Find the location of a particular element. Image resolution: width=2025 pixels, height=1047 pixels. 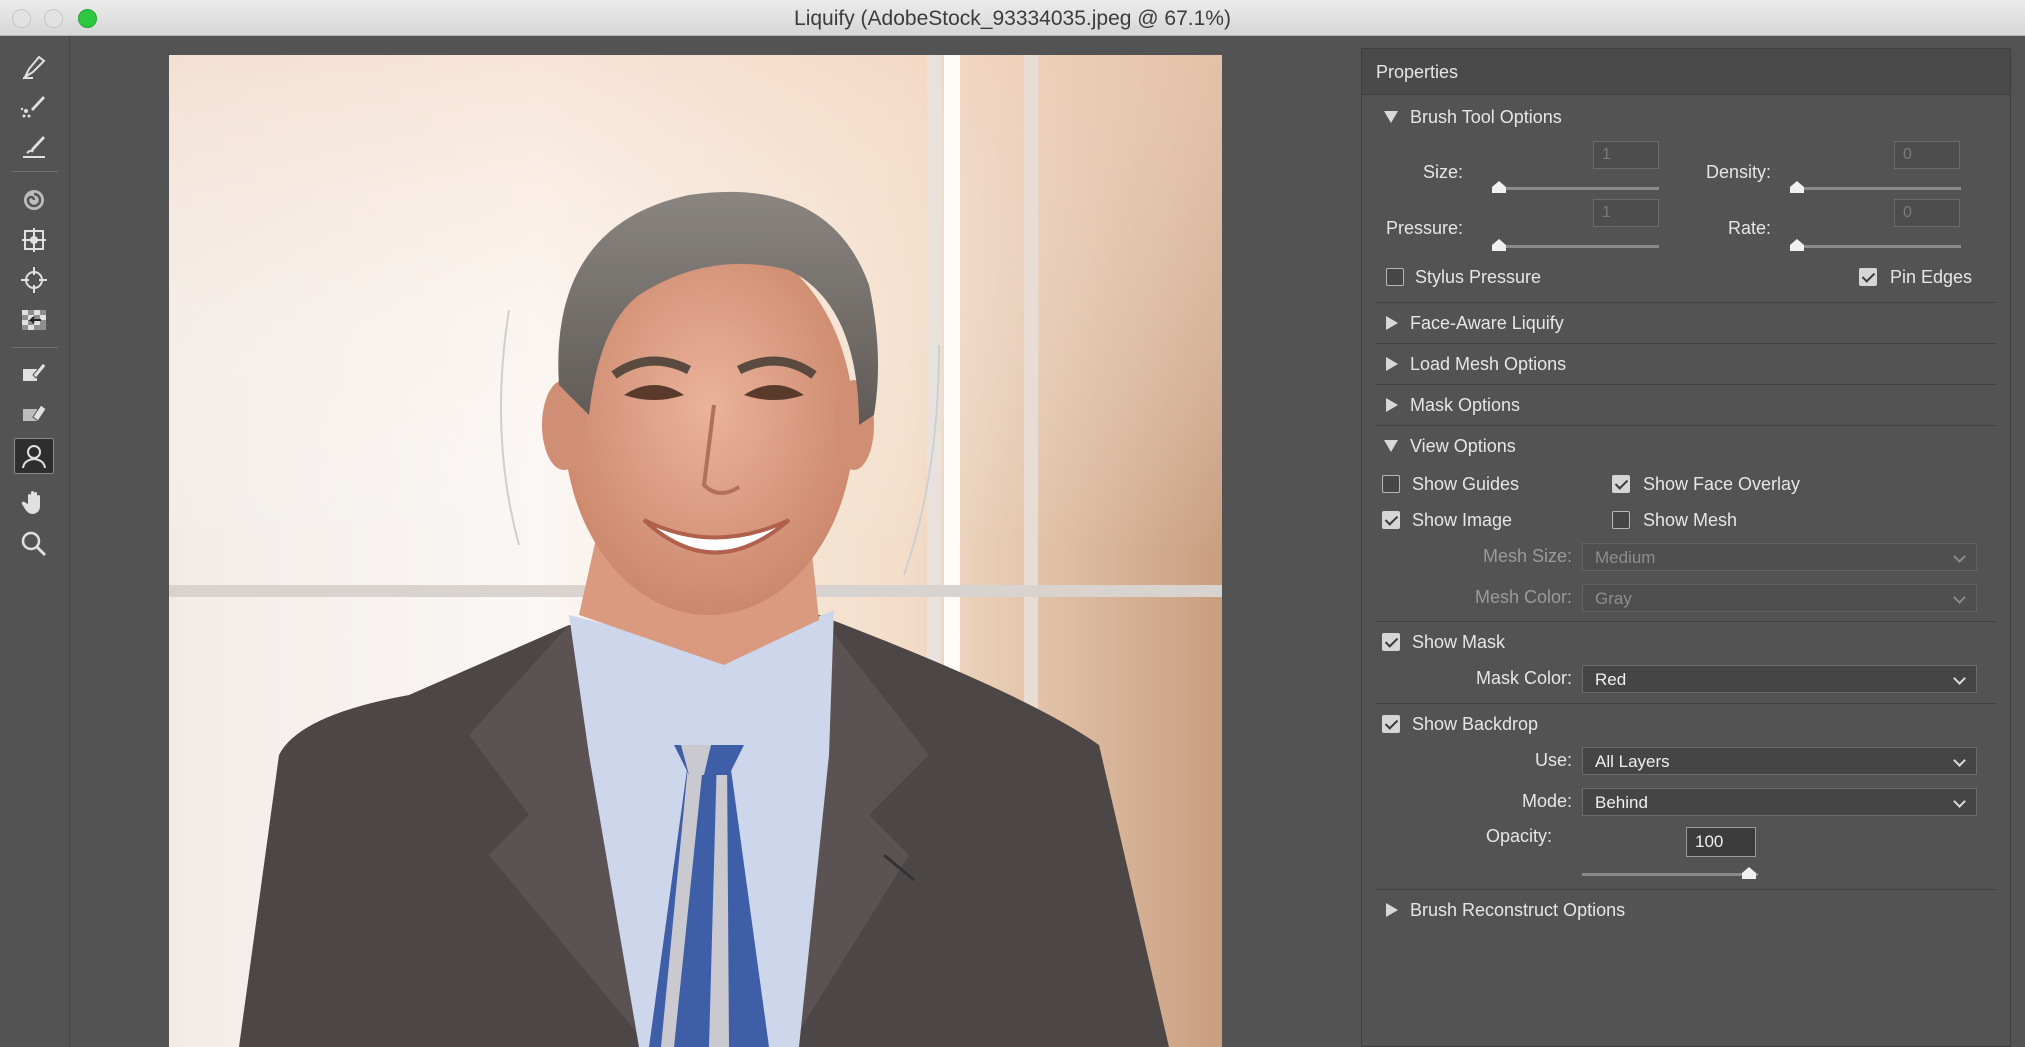

pin-edges-label: Pin Edges is located at coordinates (1931, 277).